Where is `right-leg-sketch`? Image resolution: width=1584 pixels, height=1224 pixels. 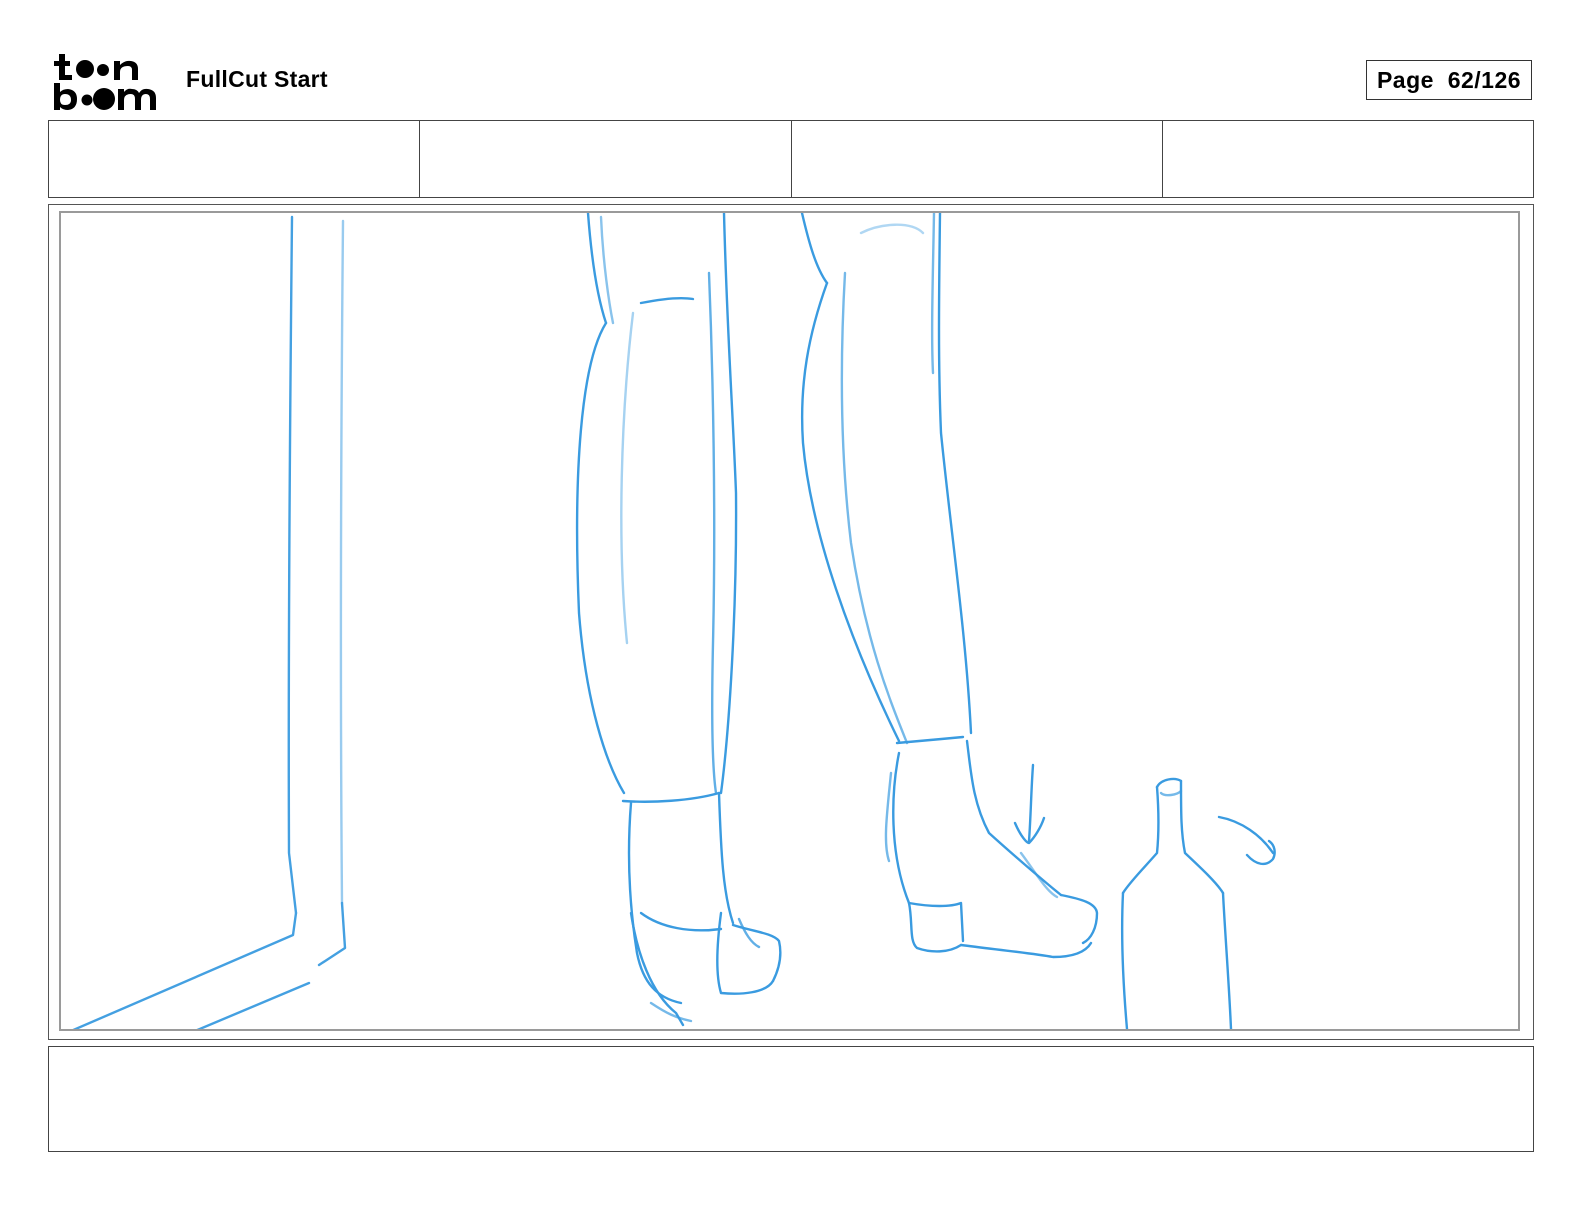
right-leg-sketch is located at coordinates (886, 479).